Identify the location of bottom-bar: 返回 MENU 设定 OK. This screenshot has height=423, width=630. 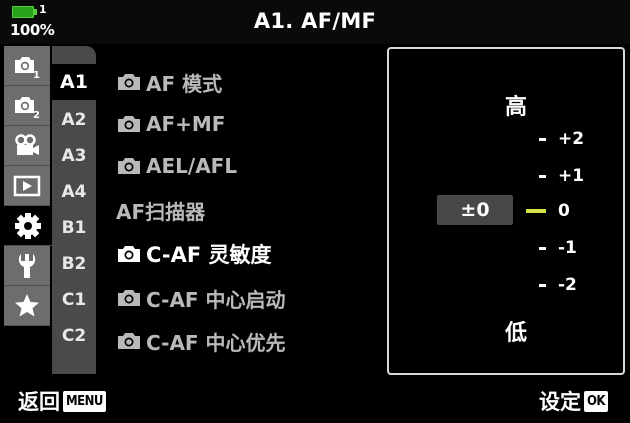
(315, 400).